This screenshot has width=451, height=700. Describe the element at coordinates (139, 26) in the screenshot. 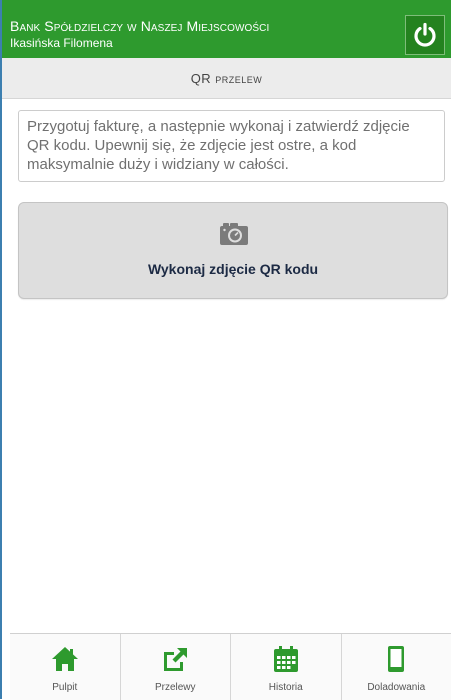

I see `bank-name: Bank Spółdzielczy w Naszej Miejscowości` at that location.